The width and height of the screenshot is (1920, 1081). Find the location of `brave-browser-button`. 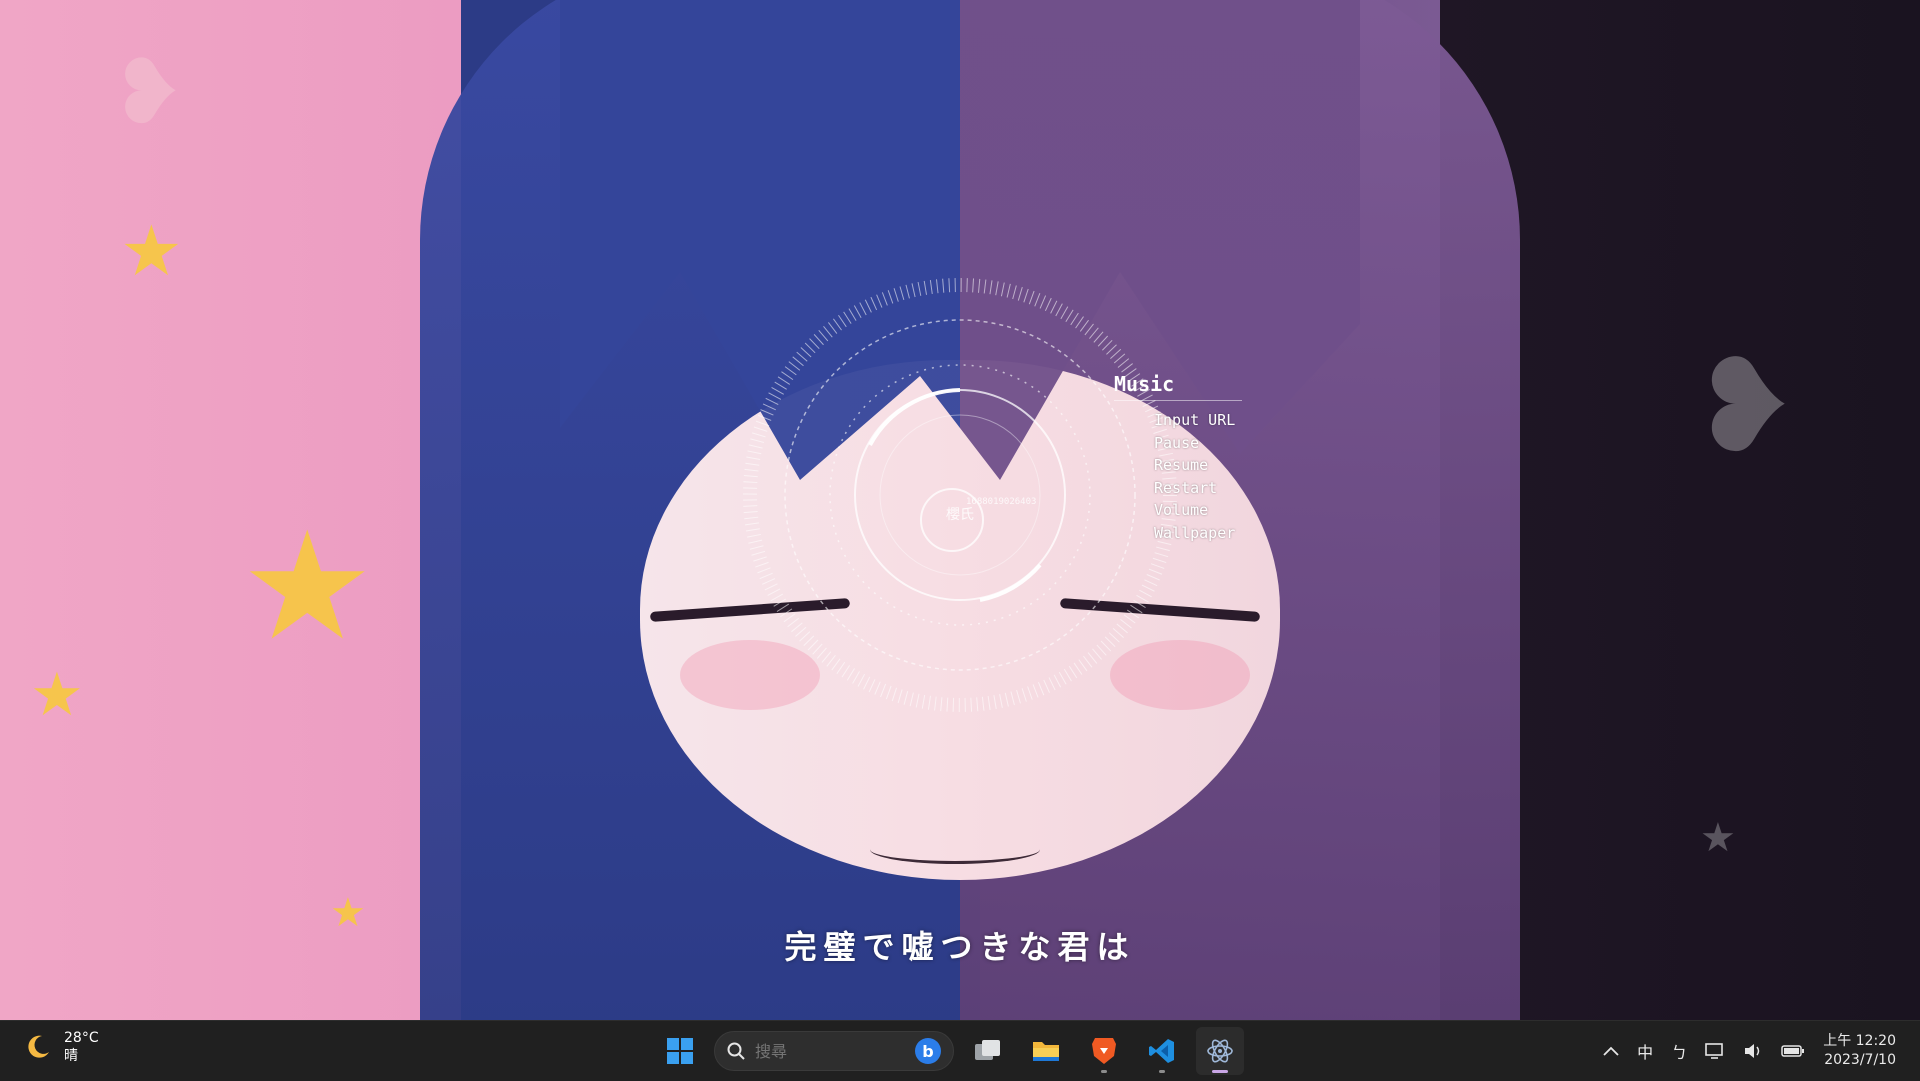

brave-browser-button is located at coordinates (1104, 1051).